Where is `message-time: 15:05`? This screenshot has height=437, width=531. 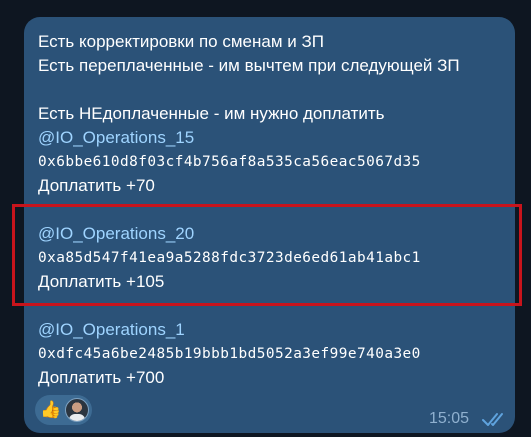 message-time: 15:05 is located at coordinates (449, 418).